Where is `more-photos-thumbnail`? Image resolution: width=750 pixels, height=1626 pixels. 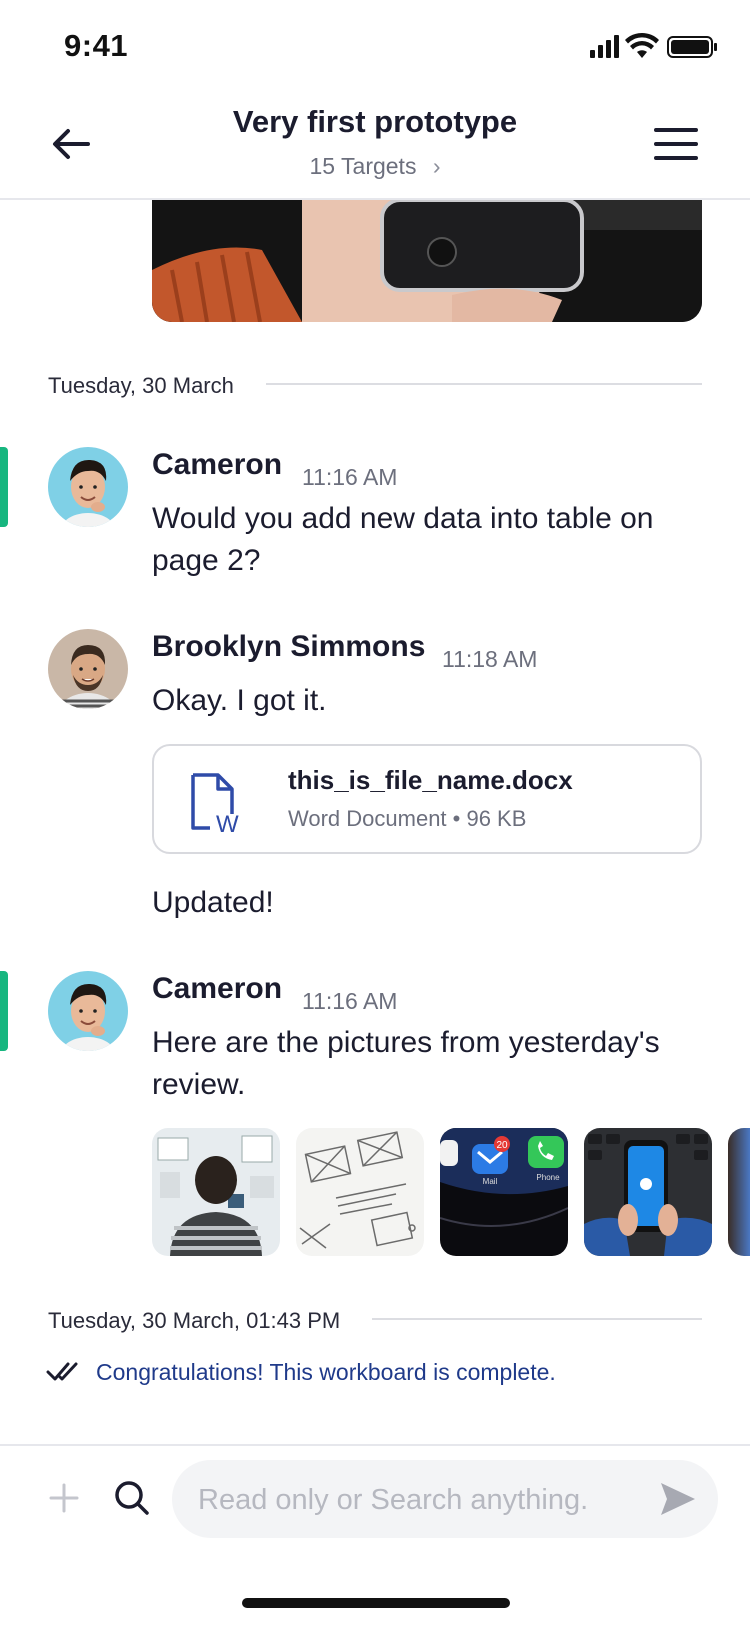
more-photos-thumbnail is located at coordinates (739, 1192).